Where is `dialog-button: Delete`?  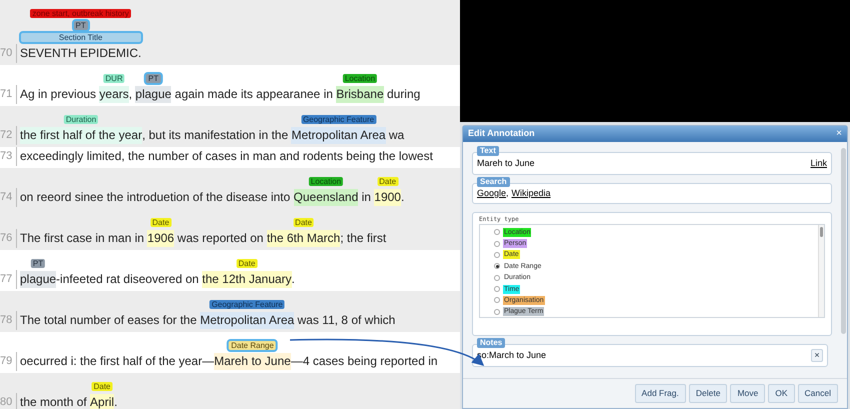
dialog-button: Delete is located at coordinates (708, 393).